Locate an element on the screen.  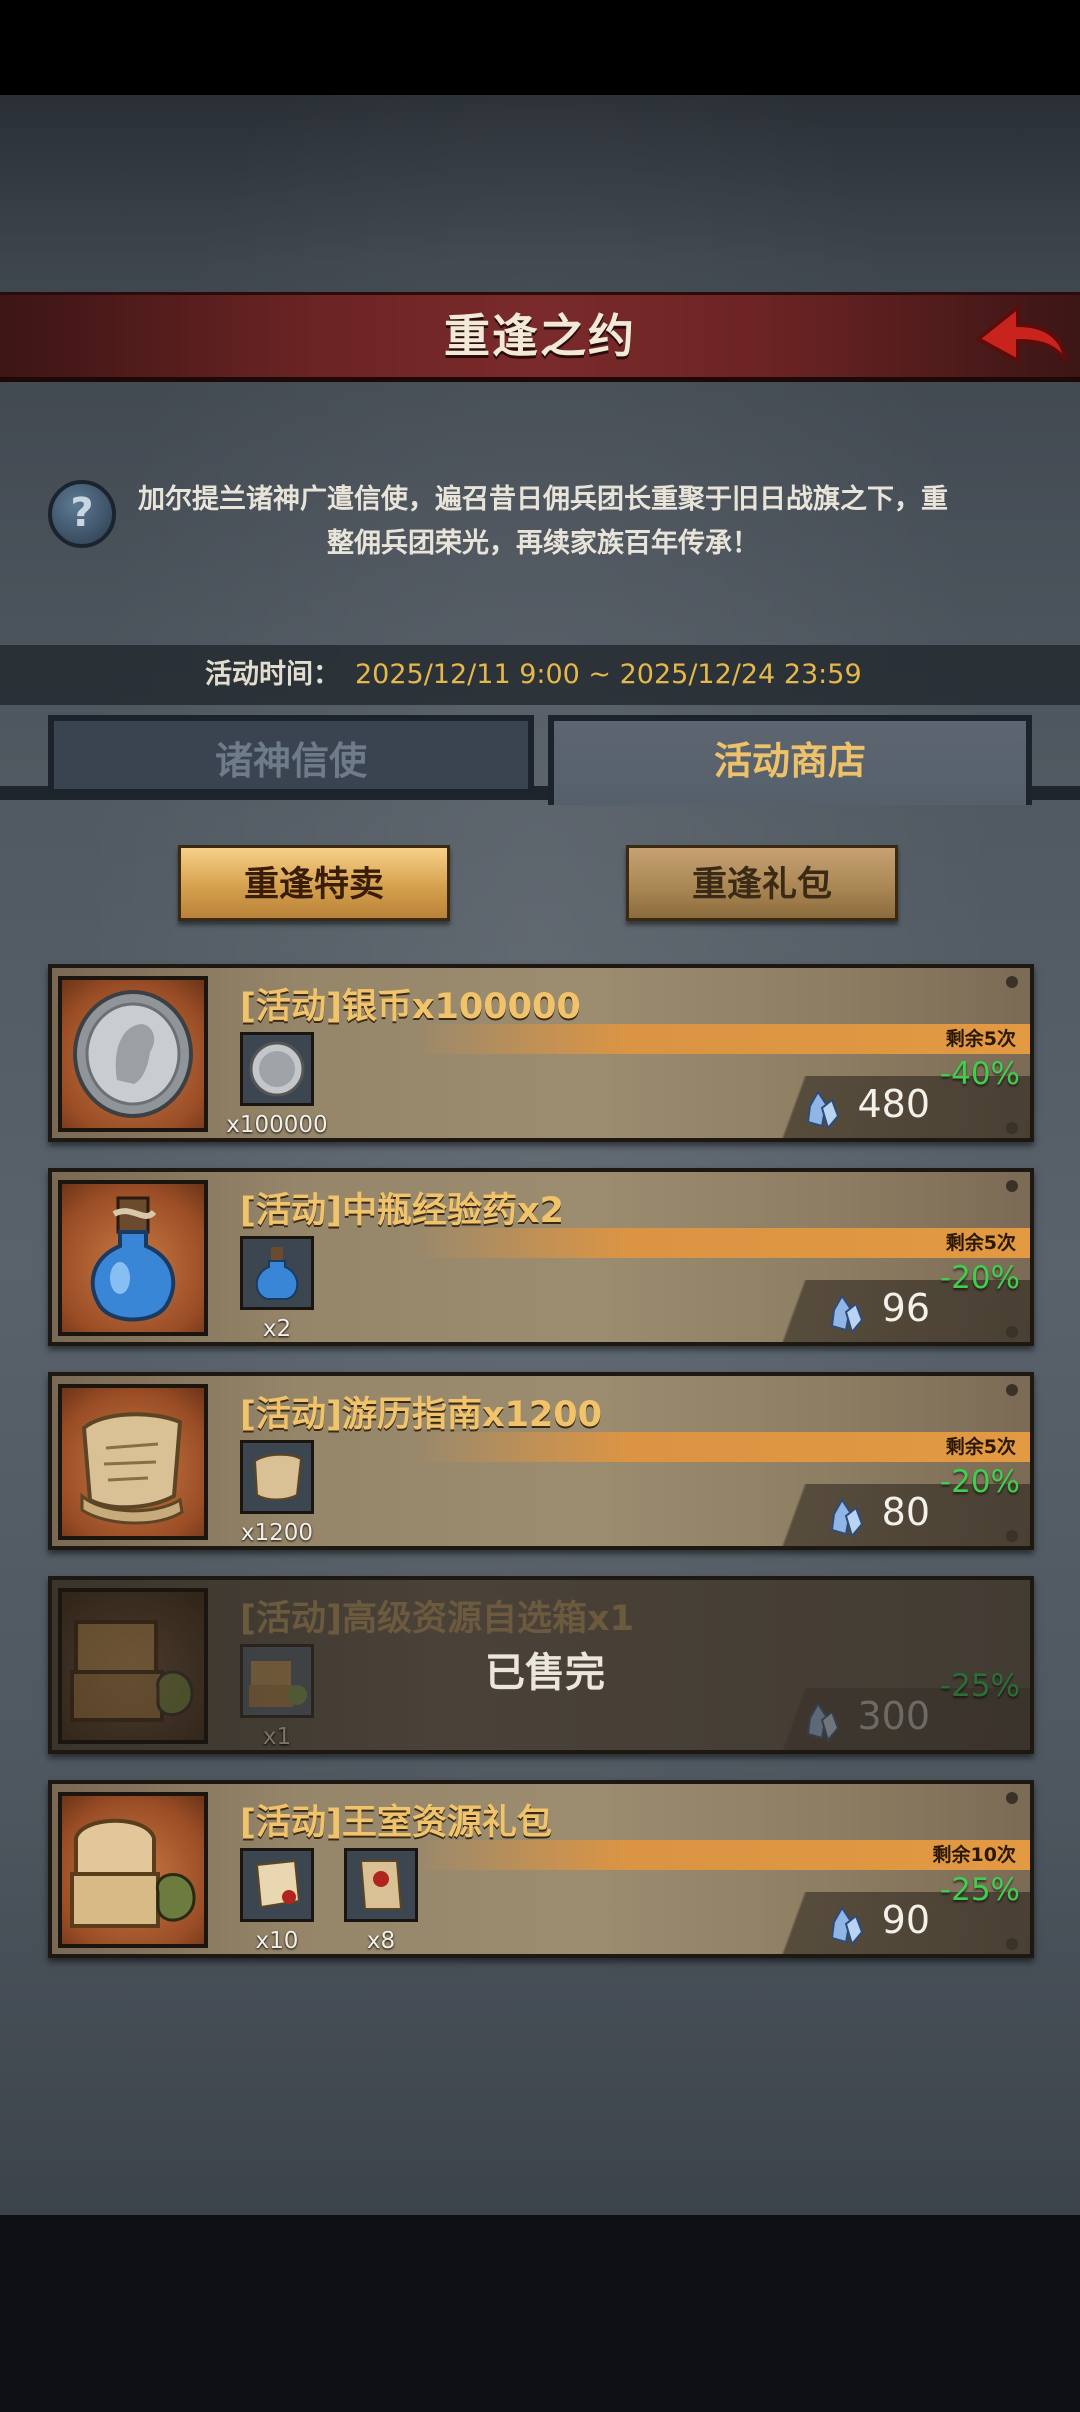
back-button is located at coordinates (1020, 336).